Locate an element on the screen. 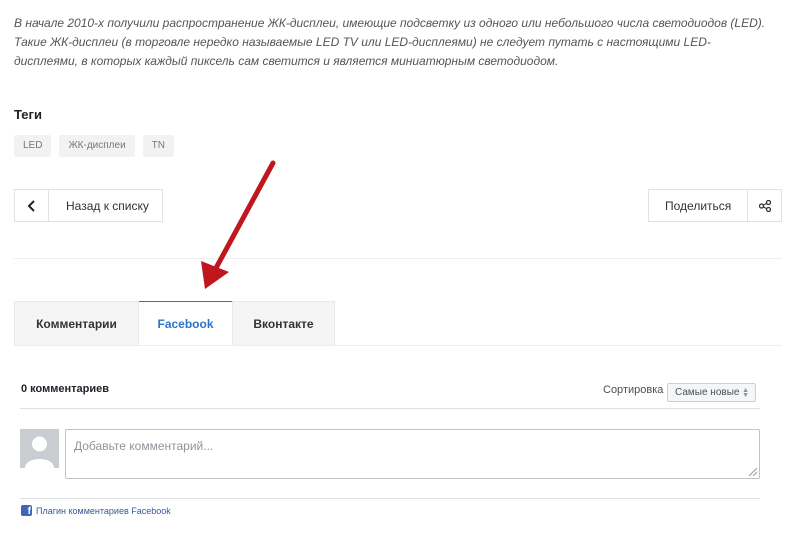 This screenshot has height=538, width=786. back-to-list-button: Назад к списку is located at coordinates (88, 205).